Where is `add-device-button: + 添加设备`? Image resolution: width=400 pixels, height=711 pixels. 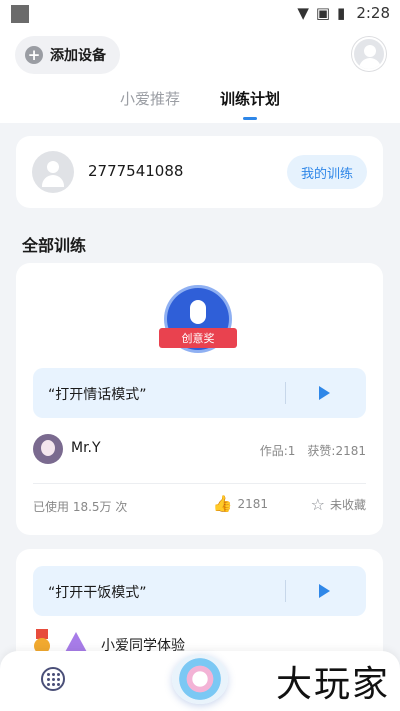 add-device-button: + 添加设备 is located at coordinates (67, 55).